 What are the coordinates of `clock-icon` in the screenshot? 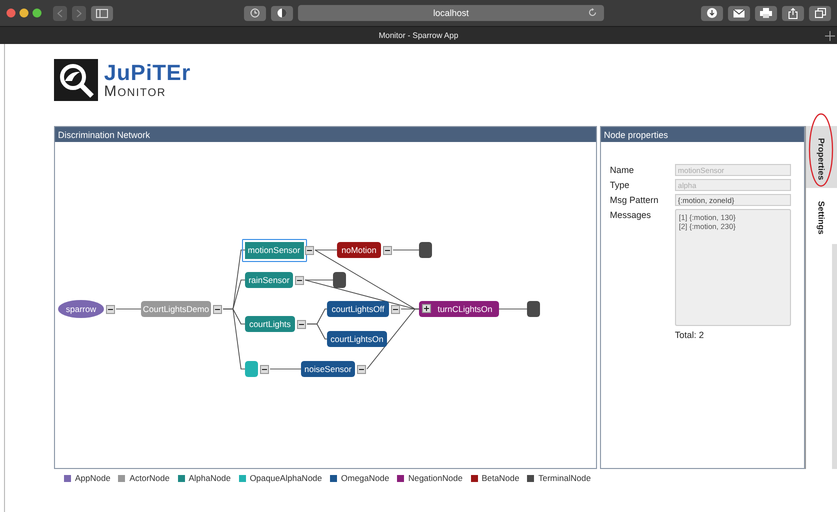 It's located at (255, 13).